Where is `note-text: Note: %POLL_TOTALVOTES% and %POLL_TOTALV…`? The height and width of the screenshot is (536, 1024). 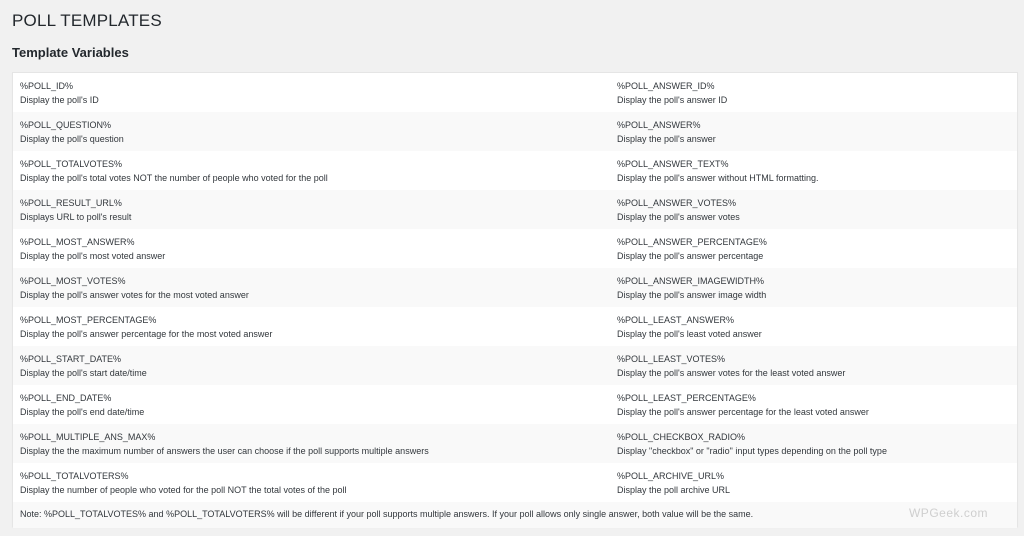 note-text: Note: %POLL_TOTALVOTES% and %POLL_TOTALV… is located at coordinates (515, 515).